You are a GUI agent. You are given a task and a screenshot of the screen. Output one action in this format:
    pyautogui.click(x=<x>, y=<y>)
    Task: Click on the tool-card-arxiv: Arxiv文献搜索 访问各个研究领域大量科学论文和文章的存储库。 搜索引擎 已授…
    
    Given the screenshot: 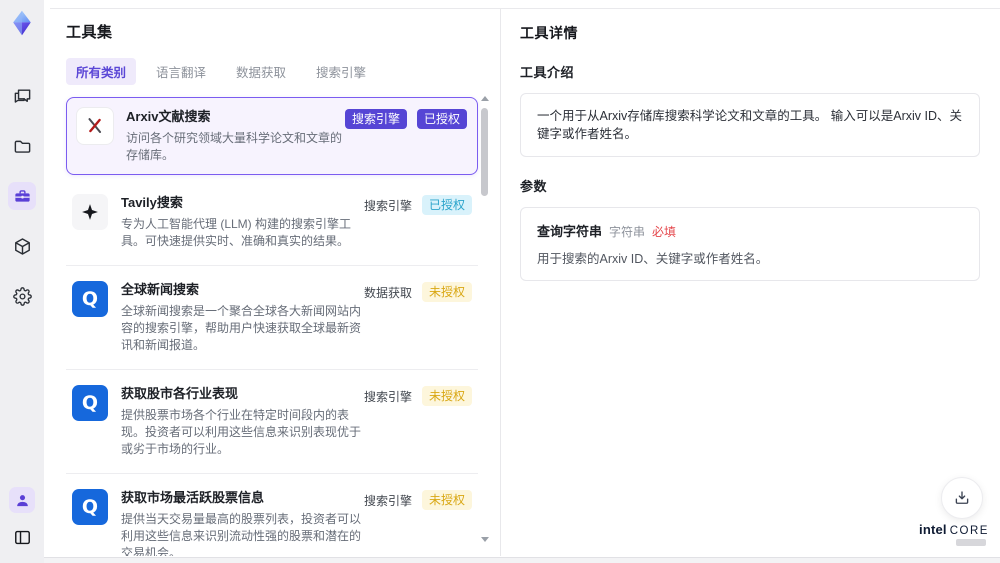 What is the action you would take?
    pyautogui.click(x=272, y=136)
    